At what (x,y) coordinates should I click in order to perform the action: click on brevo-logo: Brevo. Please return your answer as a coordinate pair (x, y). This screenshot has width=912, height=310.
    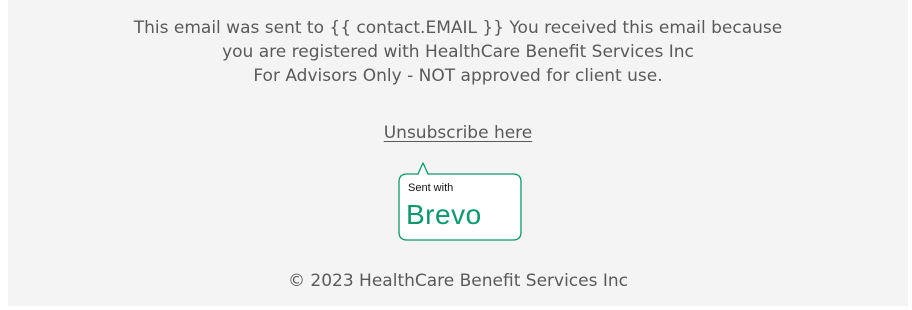
    Looking at the image, I should click on (444, 214).